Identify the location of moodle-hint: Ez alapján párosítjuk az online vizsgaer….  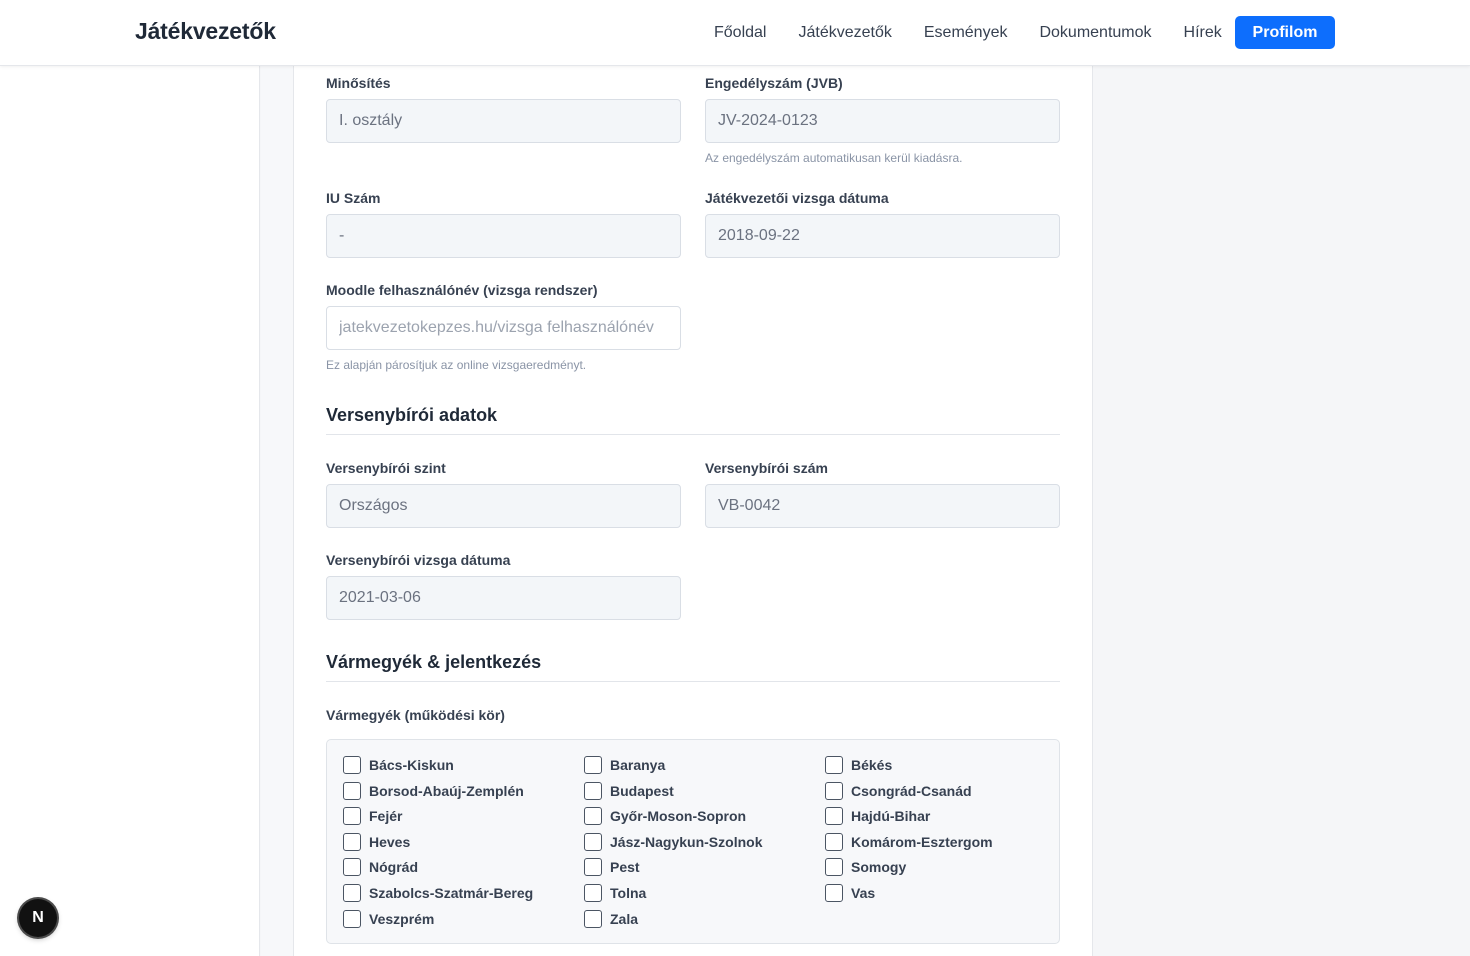
(456, 365).